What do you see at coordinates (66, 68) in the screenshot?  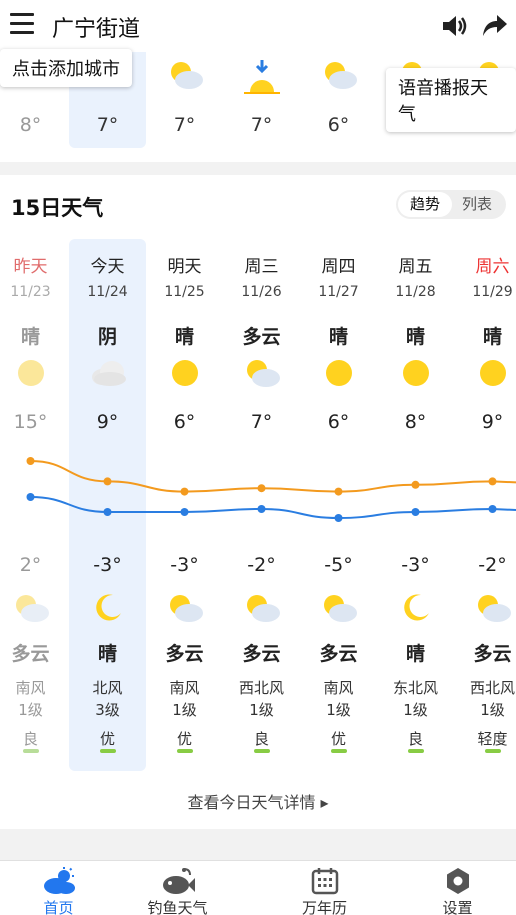 I see `add-city-tooltip: 点击添加城市` at bounding box center [66, 68].